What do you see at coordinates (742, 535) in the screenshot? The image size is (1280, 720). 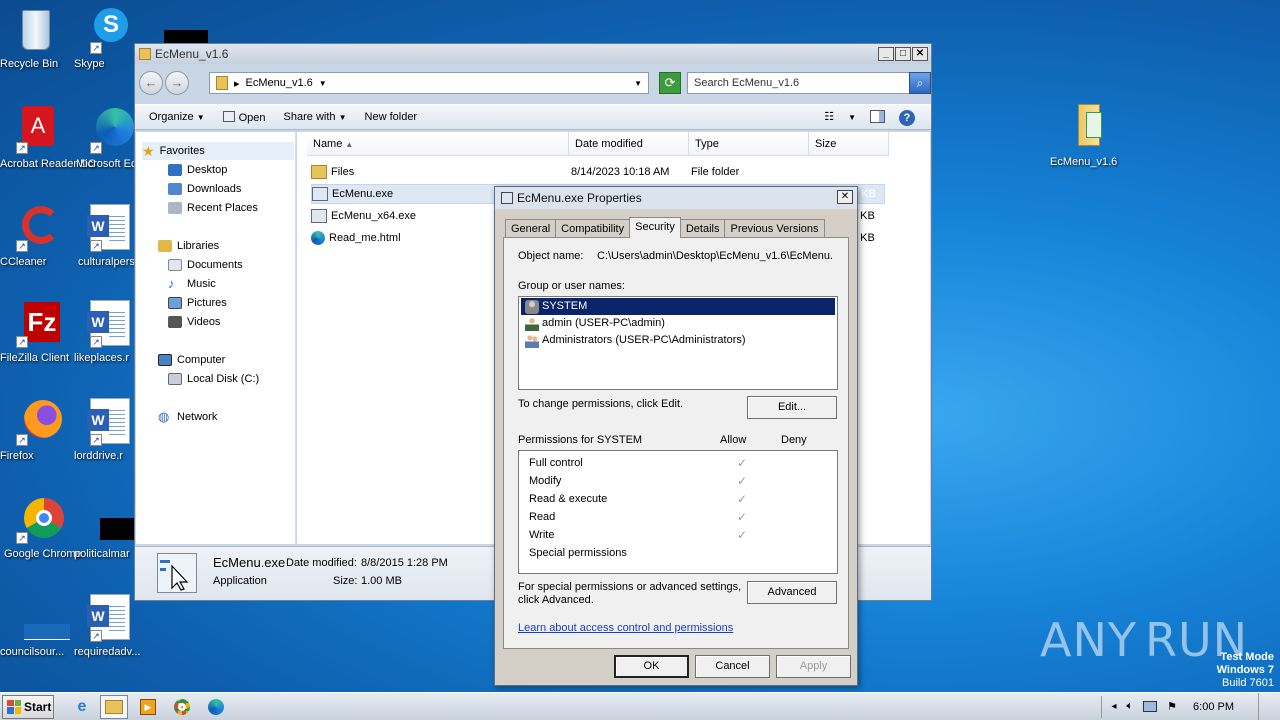 I see `allow-check-icon: ✓` at bounding box center [742, 535].